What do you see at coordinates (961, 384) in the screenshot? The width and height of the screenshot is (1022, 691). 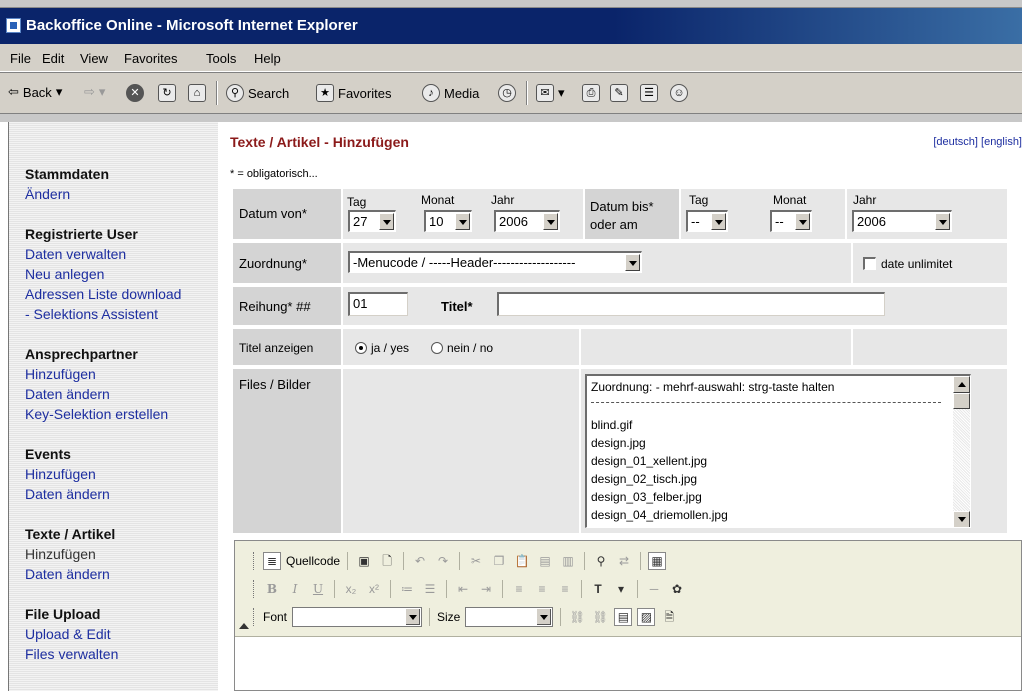 I see `scroll-up-icon` at bounding box center [961, 384].